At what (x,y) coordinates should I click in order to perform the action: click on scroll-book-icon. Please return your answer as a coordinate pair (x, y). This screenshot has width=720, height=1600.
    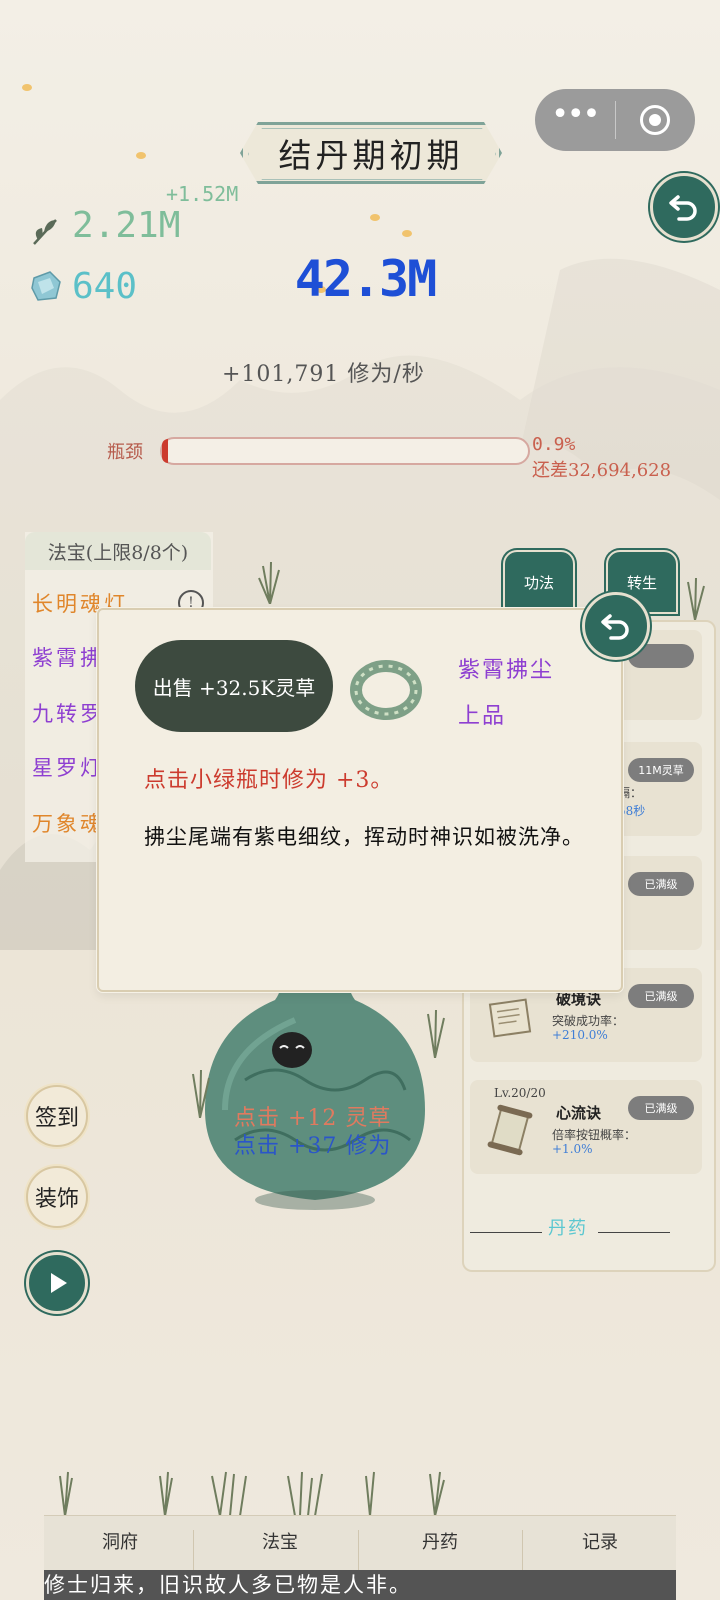
    Looking at the image, I should click on (510, 1018).